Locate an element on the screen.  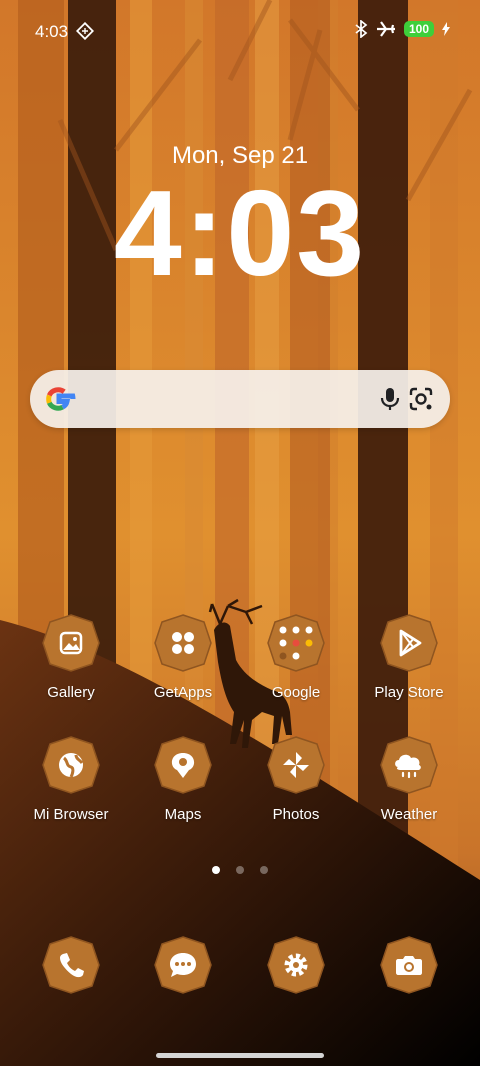
google-search-bar is located at coordinates (240, 399).